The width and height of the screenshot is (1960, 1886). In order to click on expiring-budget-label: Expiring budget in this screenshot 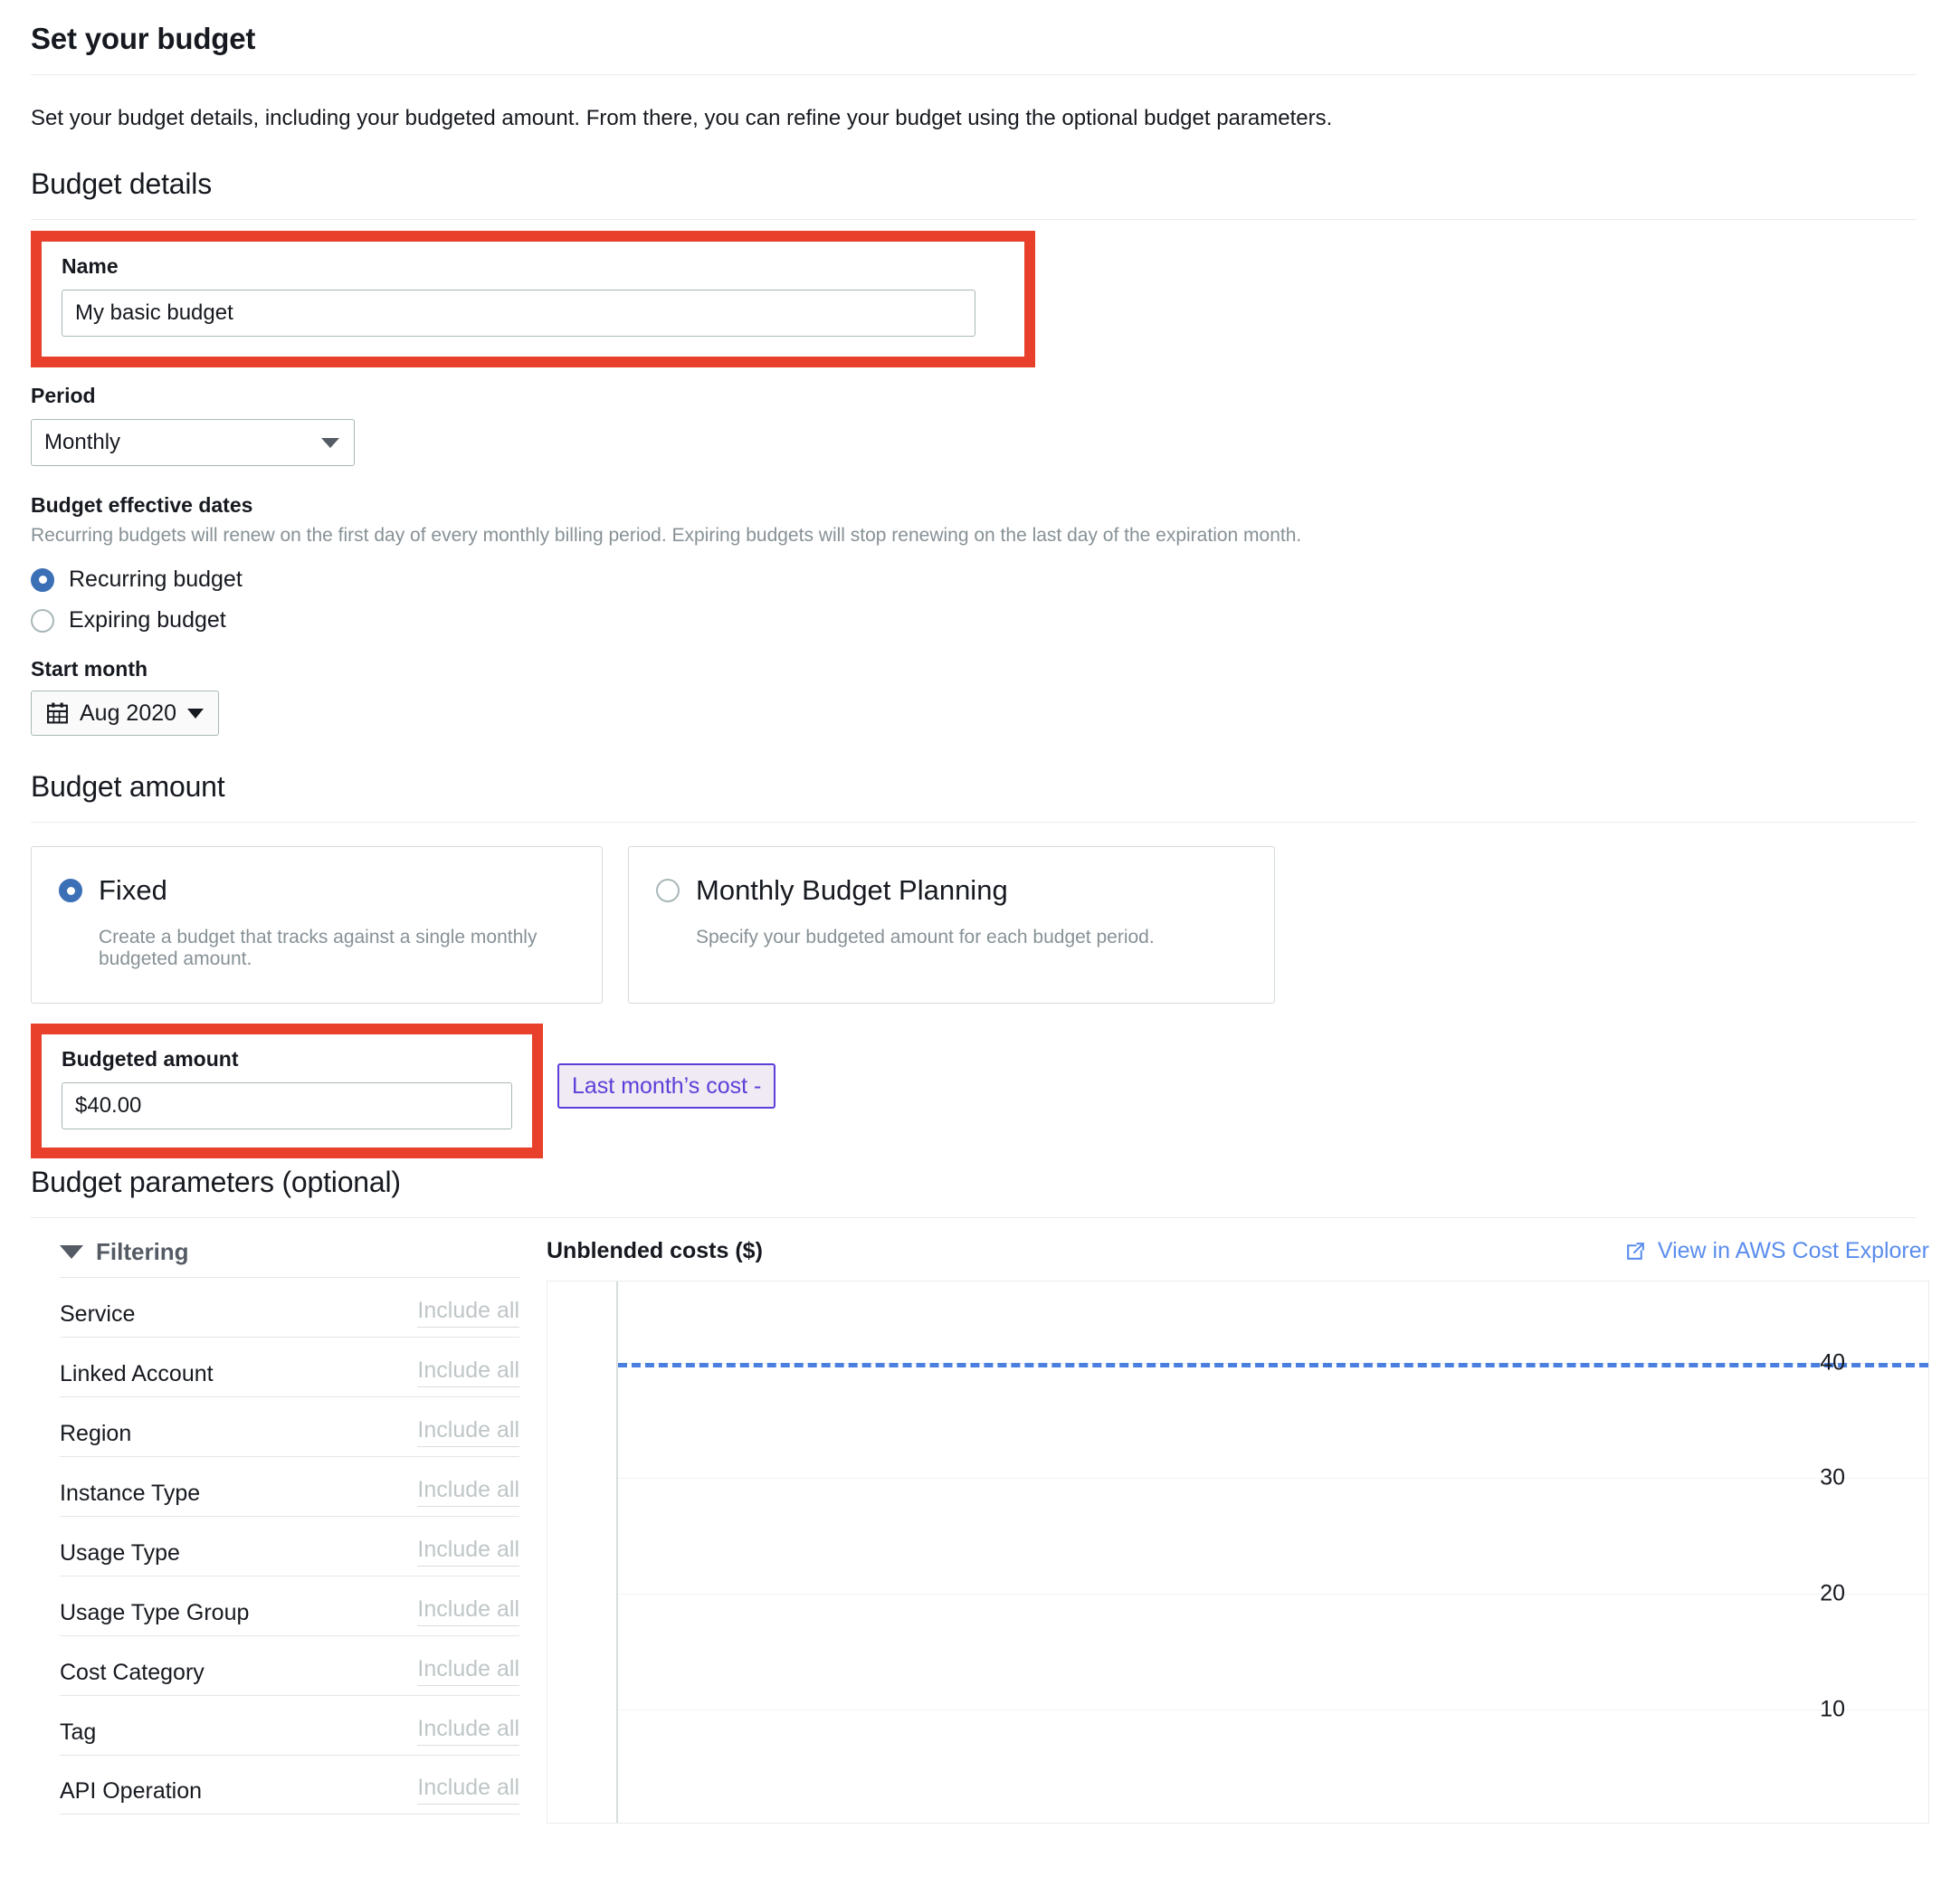, I will do `click(147, 620)`.